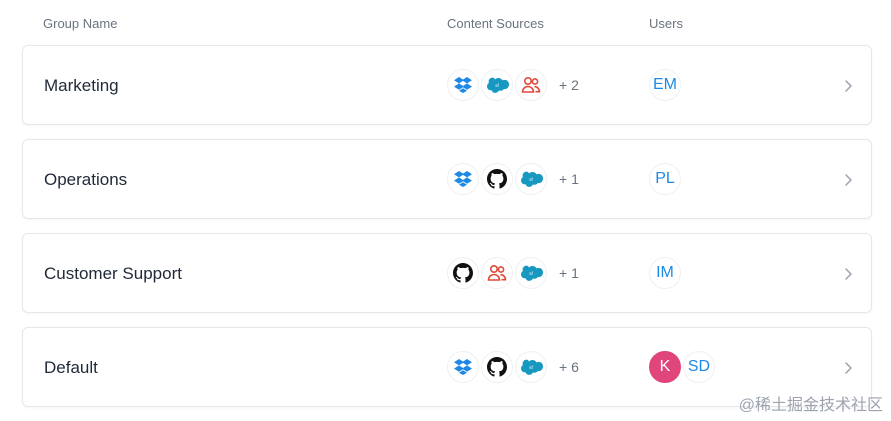 Image resolution: width=891 pixels, height=421 pixels. I want to click on users-list: K SD, so click(683, 367).